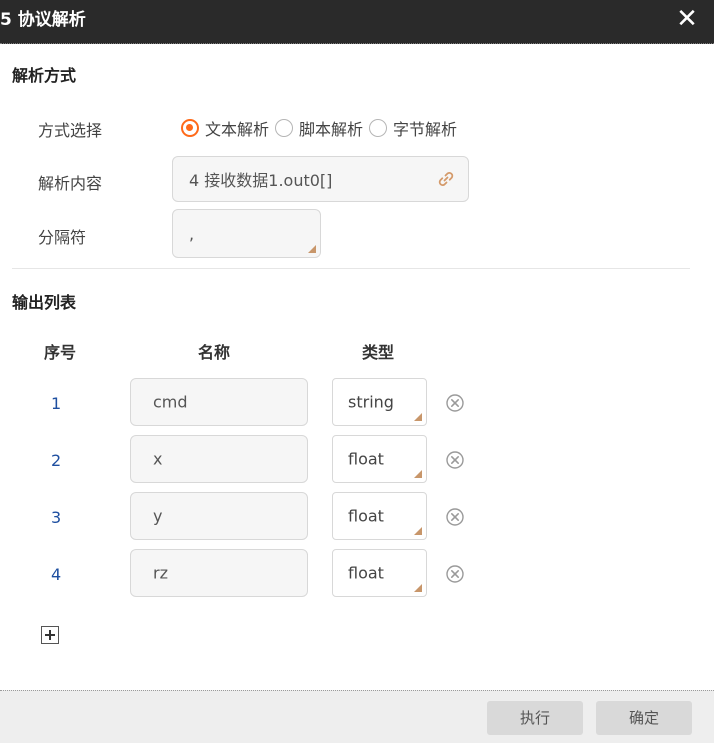 This screenshot has height=743, width=714. I want to click on parse-content-field: 4 接收数据1.out0[], so click(320, 179).